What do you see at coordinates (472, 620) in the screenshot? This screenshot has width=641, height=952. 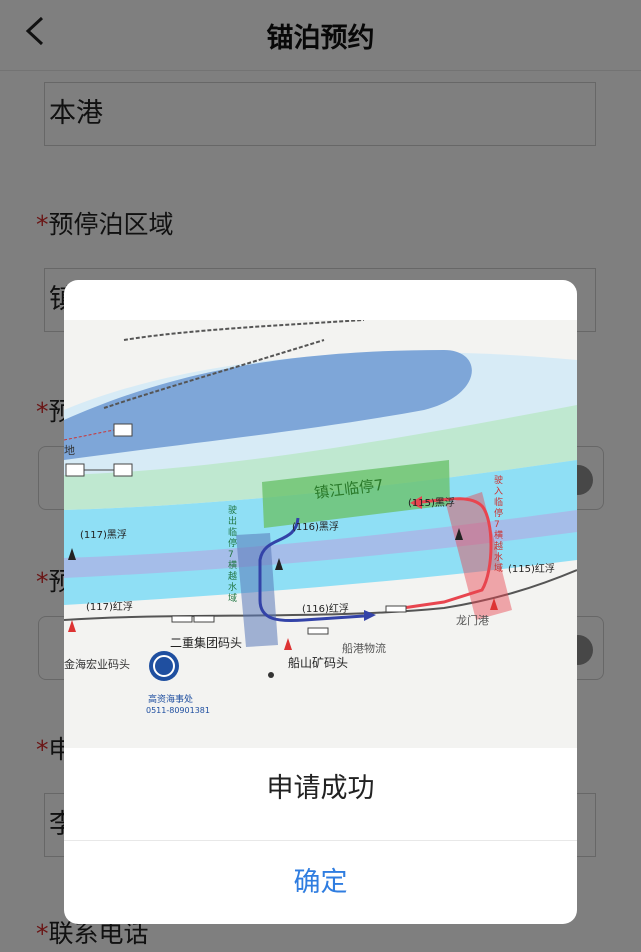 I see `place-label: 龙门港` at bounding box center [472, 620].